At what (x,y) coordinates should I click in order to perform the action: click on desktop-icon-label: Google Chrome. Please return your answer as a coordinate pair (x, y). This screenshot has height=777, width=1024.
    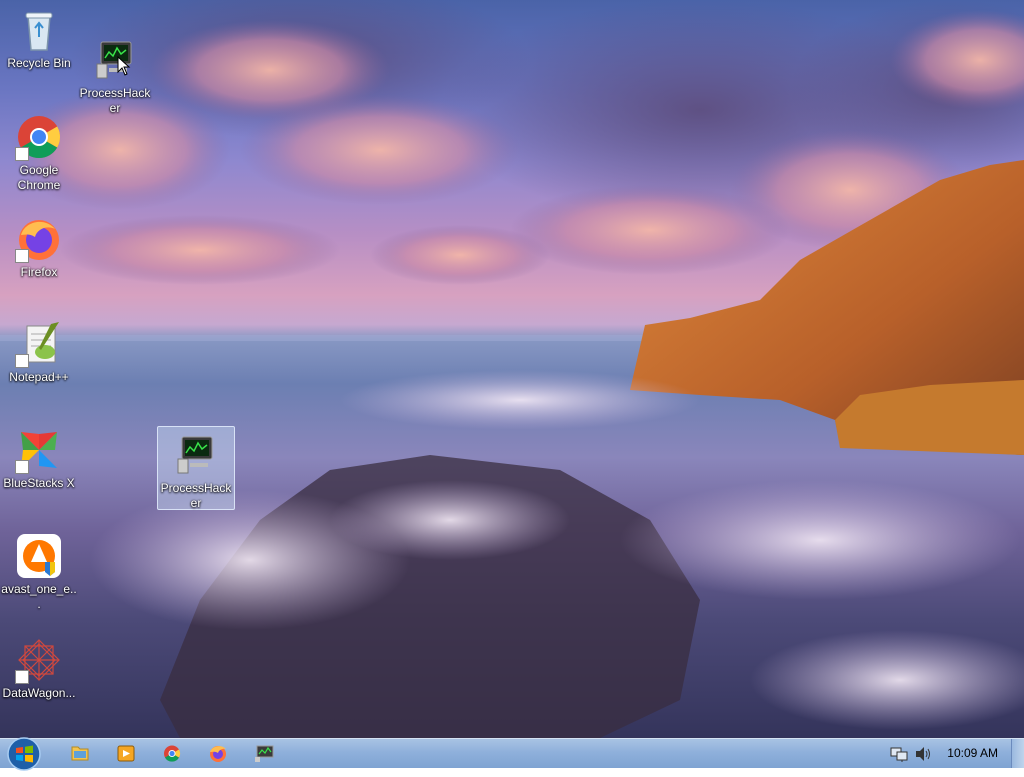
    Looking at the image, I should click on (39, 177).